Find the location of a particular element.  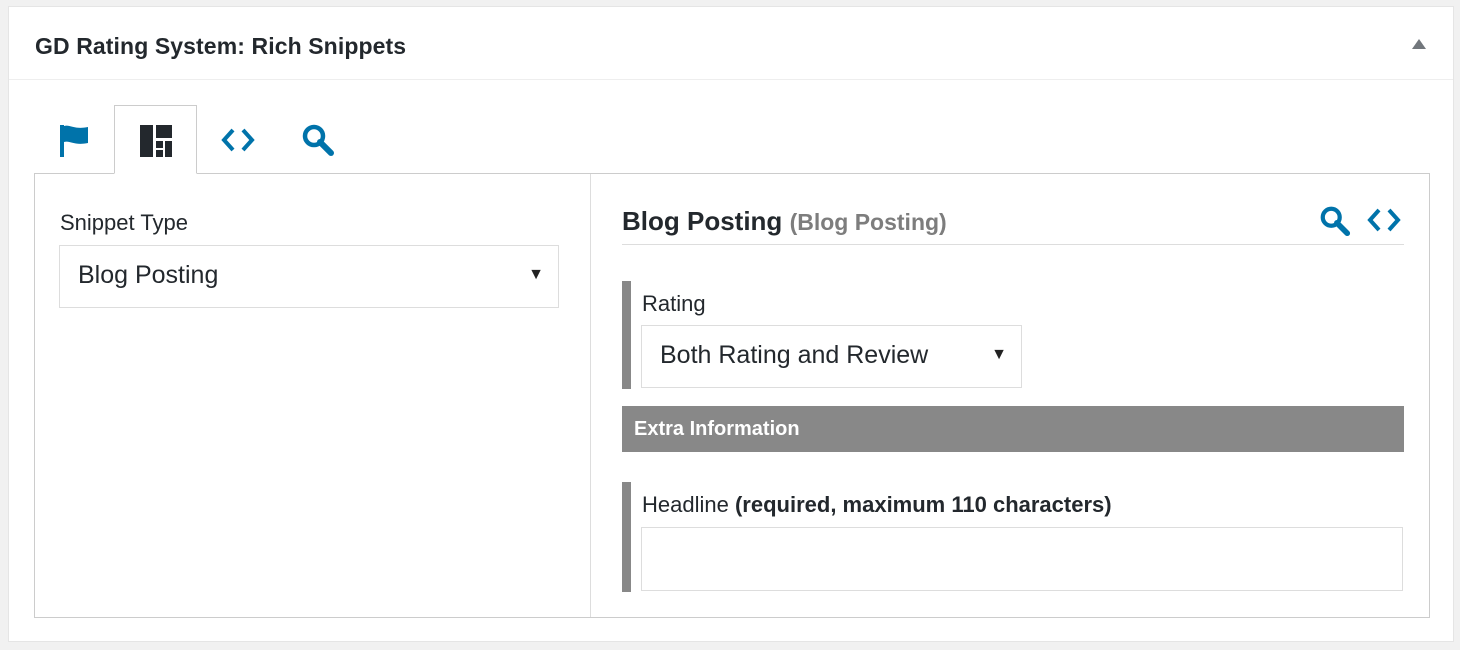

rating-select: Both Rating and Review ▼ is located at coordinates (831, 356).